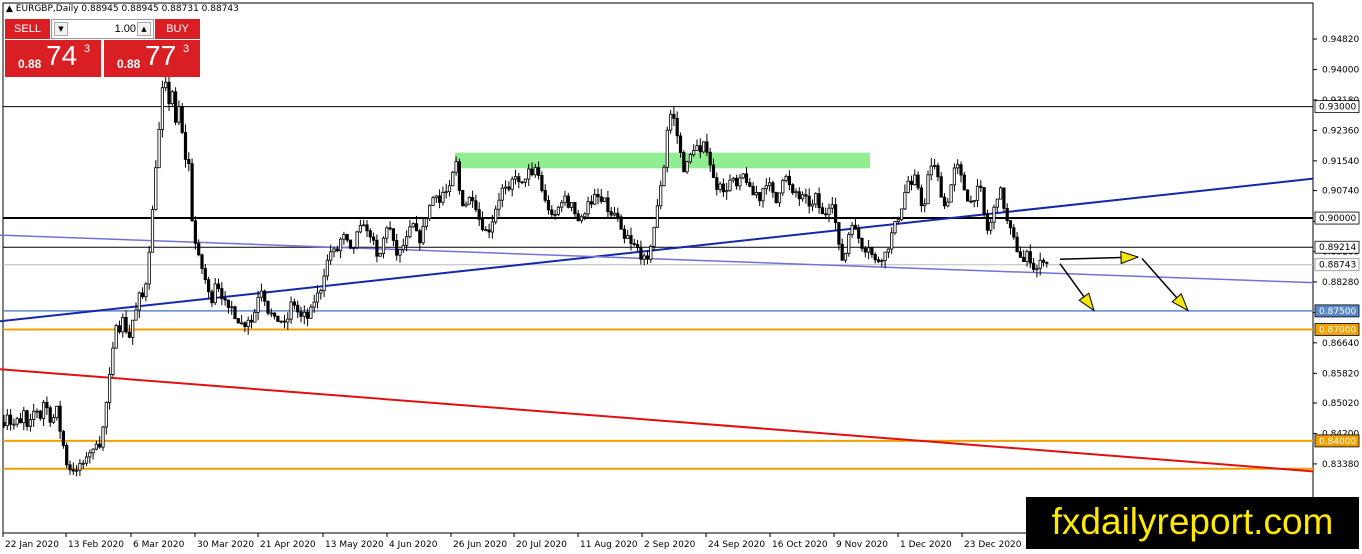  I want to click on time-tick-label: 26 Jun 2020, so click(480, 545).